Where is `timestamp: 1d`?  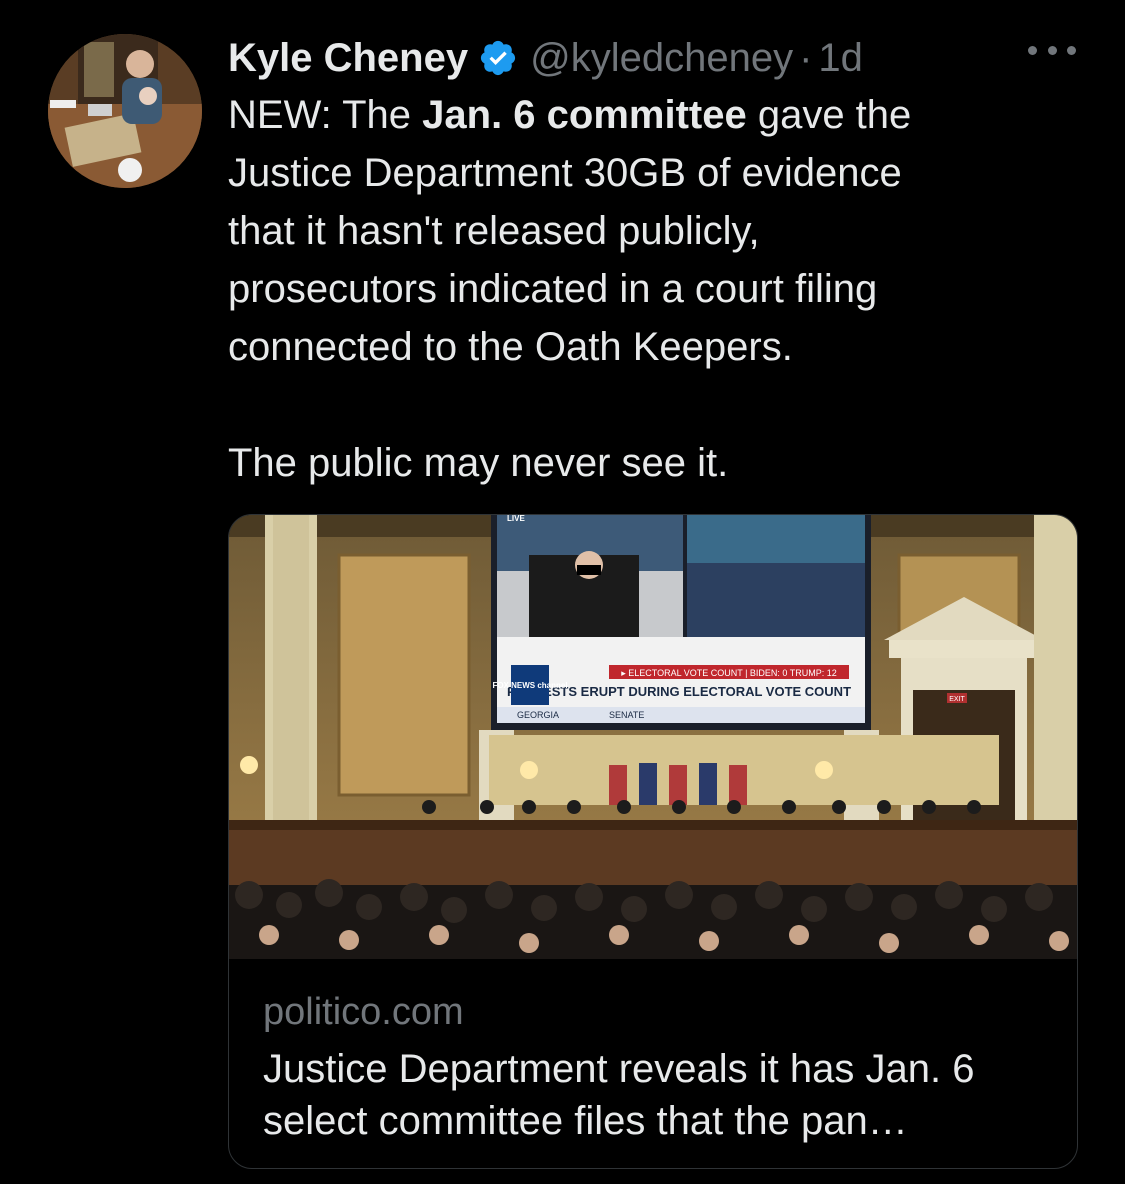
timestamp: 1d is located at coordinates (840, 58).